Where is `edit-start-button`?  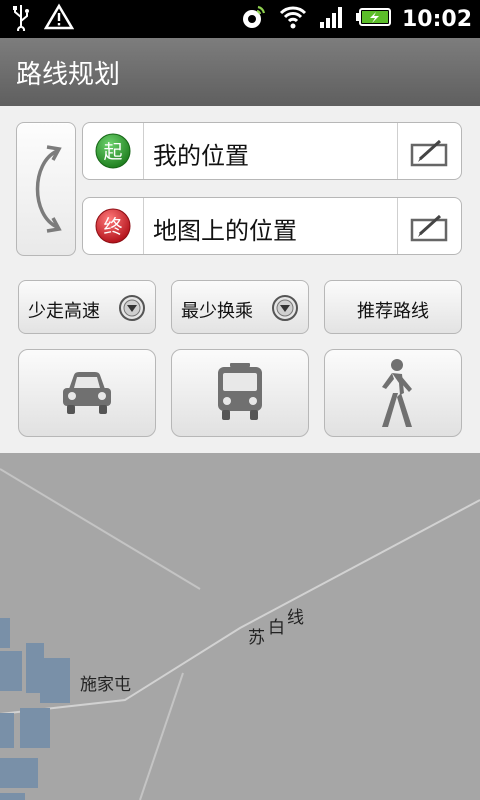
edit-start-button is located at coordinates (429, 151).